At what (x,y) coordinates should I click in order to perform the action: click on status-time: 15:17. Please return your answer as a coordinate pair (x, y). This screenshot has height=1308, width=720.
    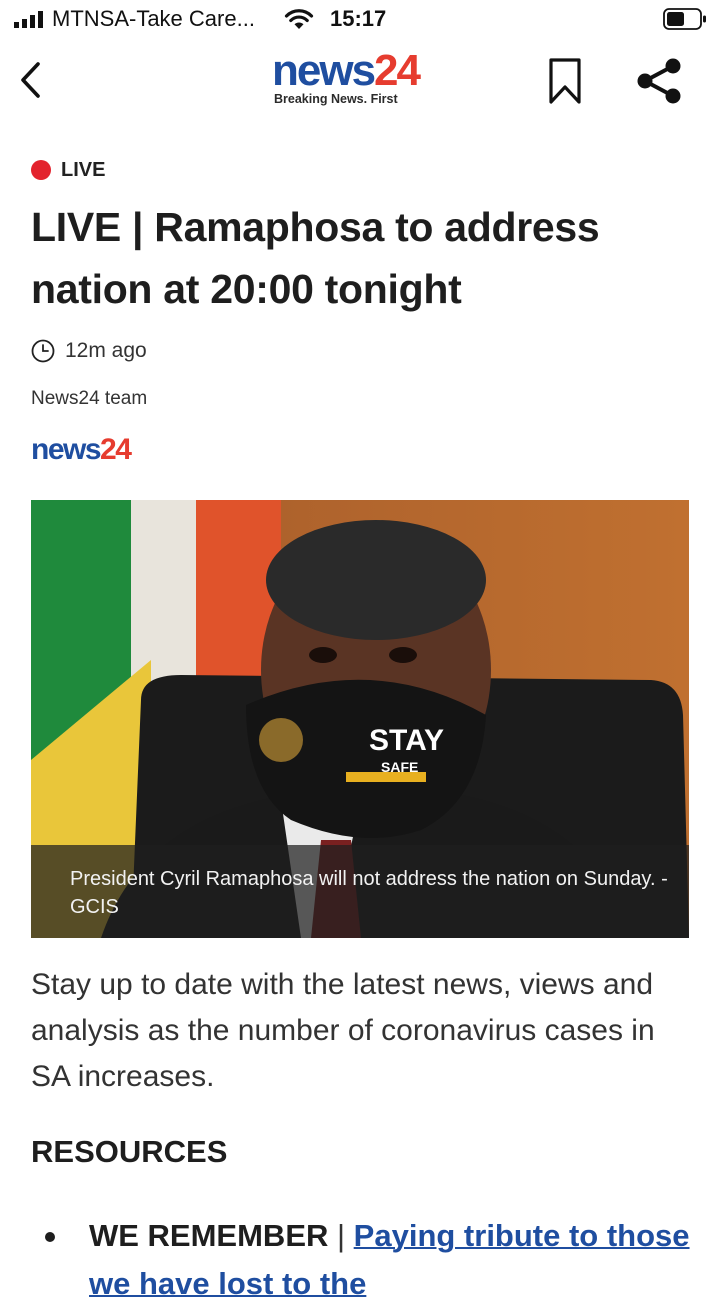
    Looking at the image, I should click on (358, 18).